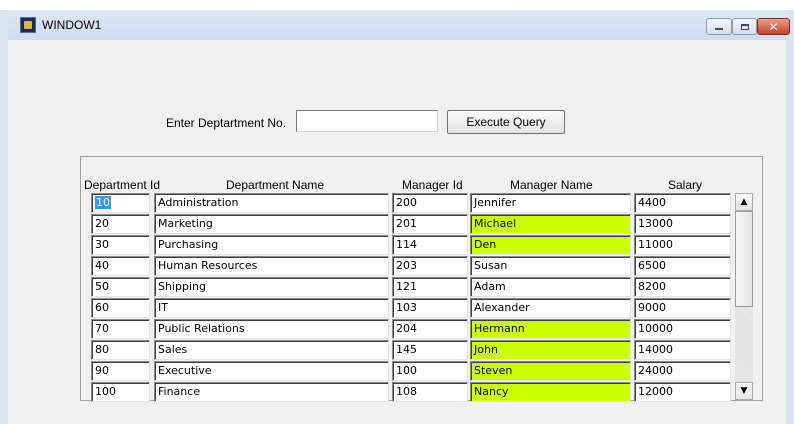 The width and height of the screenshot is (794, 424). What do you see at coordinates (550, 371) in the screenshot?
I see `manager-name-cell: Steven` at bounding box center [550, 371].